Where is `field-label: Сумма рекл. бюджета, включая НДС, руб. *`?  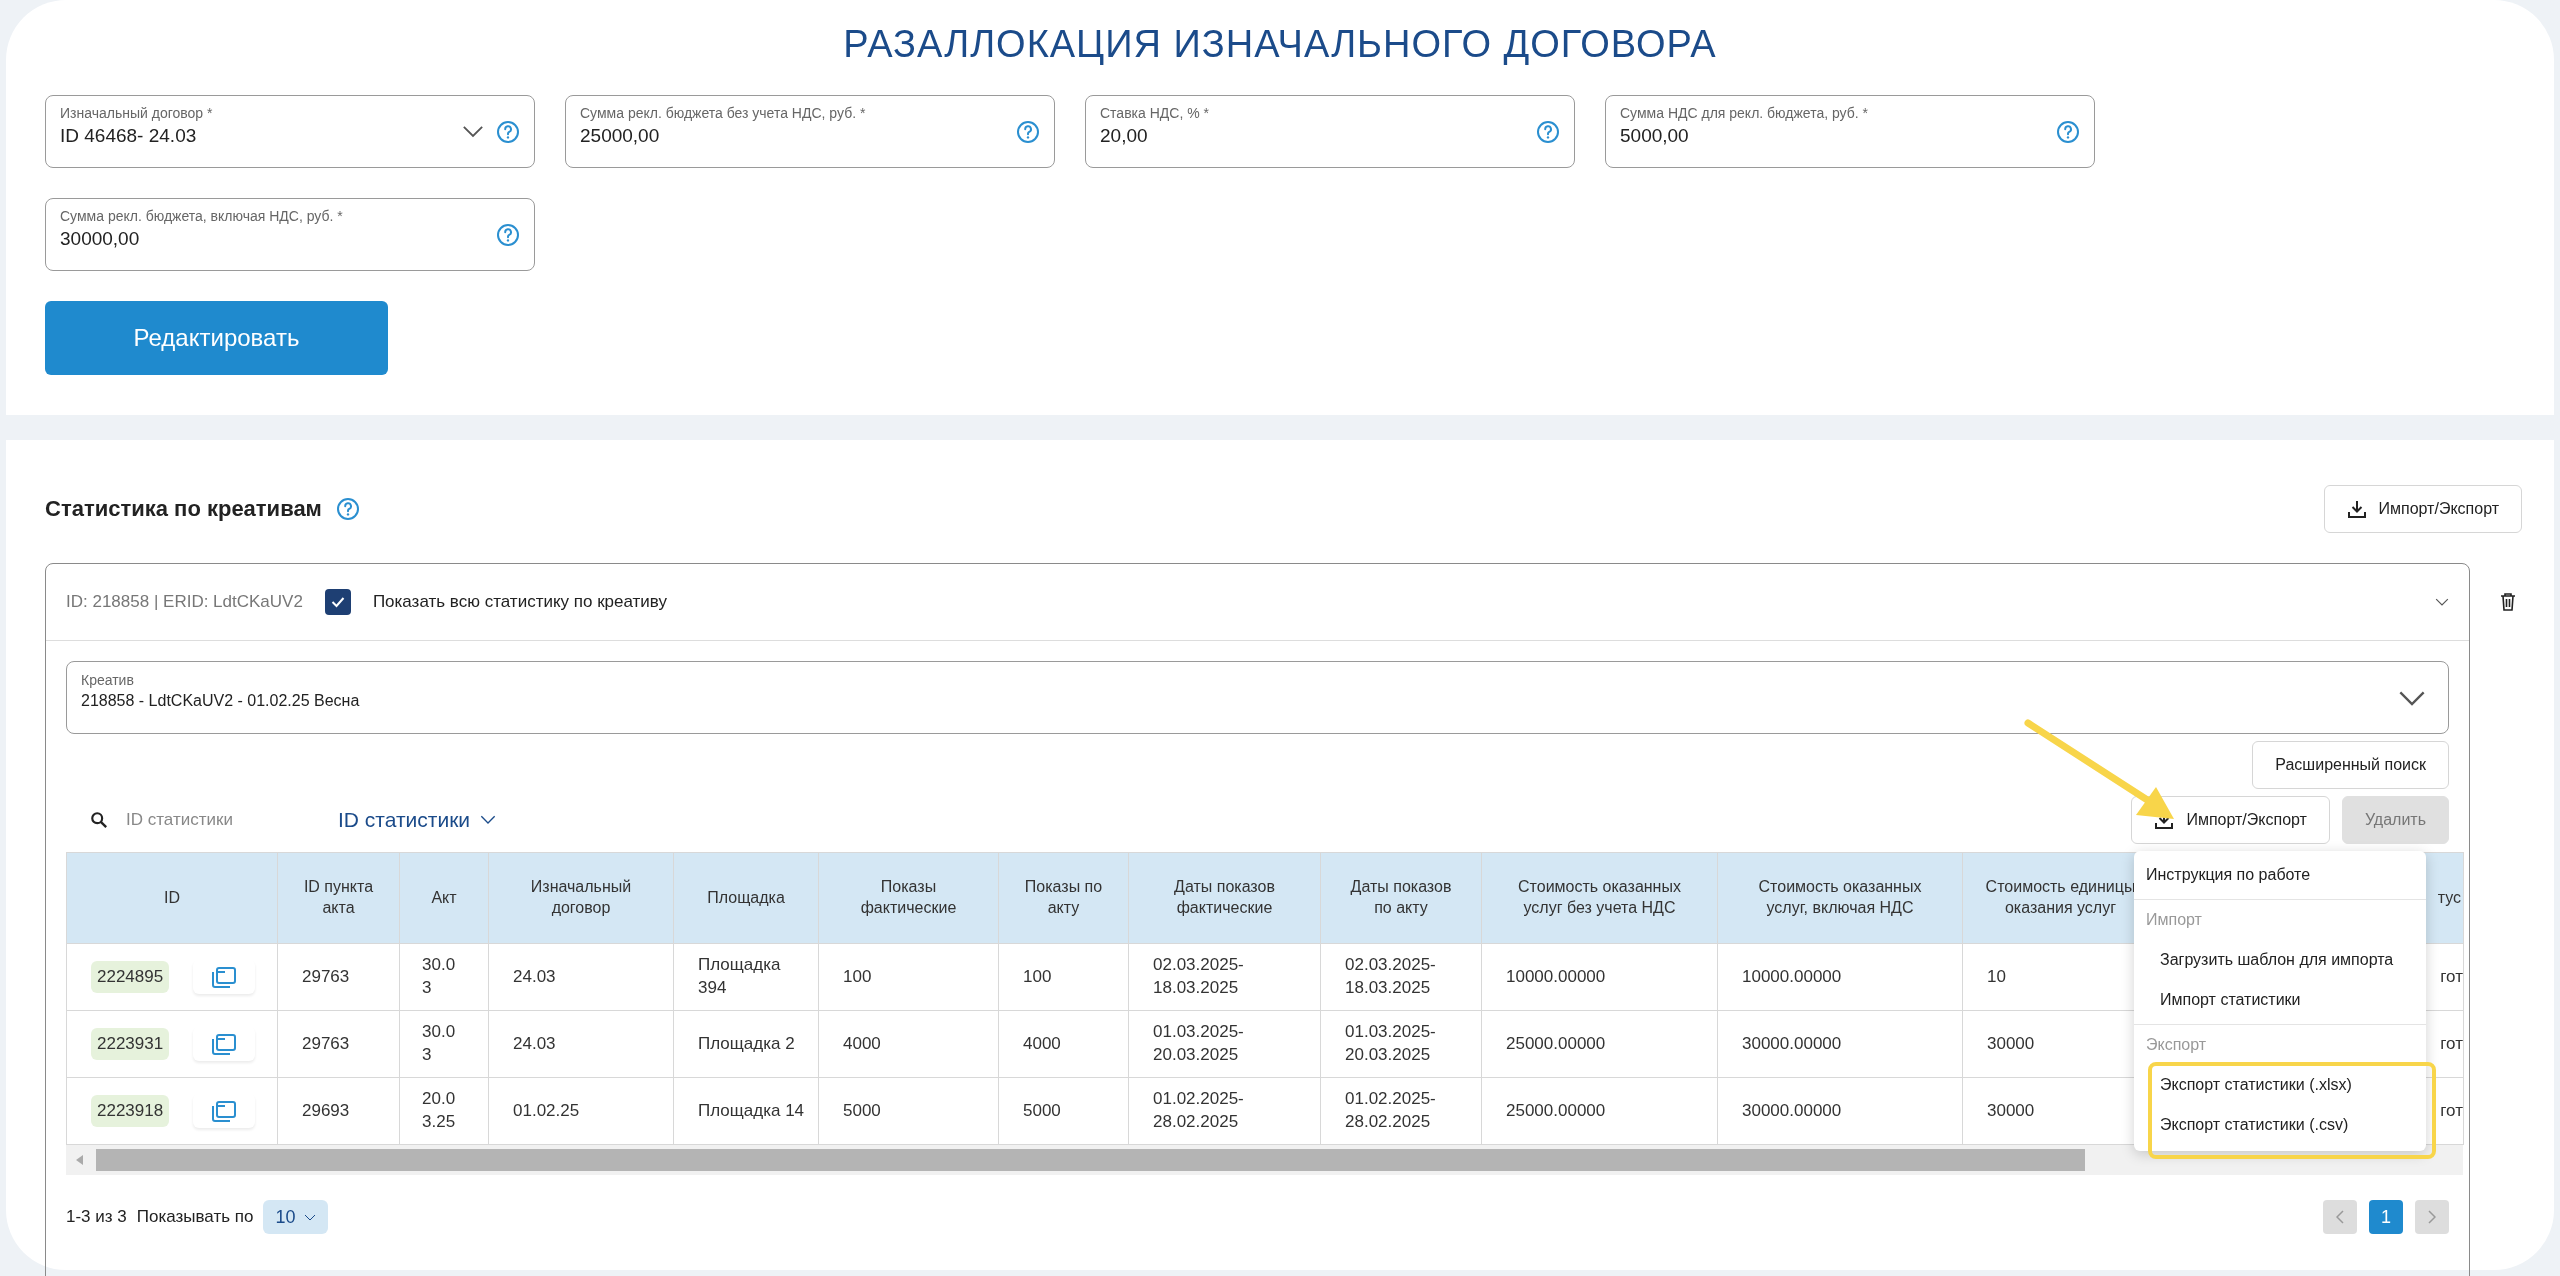
field-label: Сумма рекл. бюджета, включая НДС, руб. * is located at coordinates (202, 216).